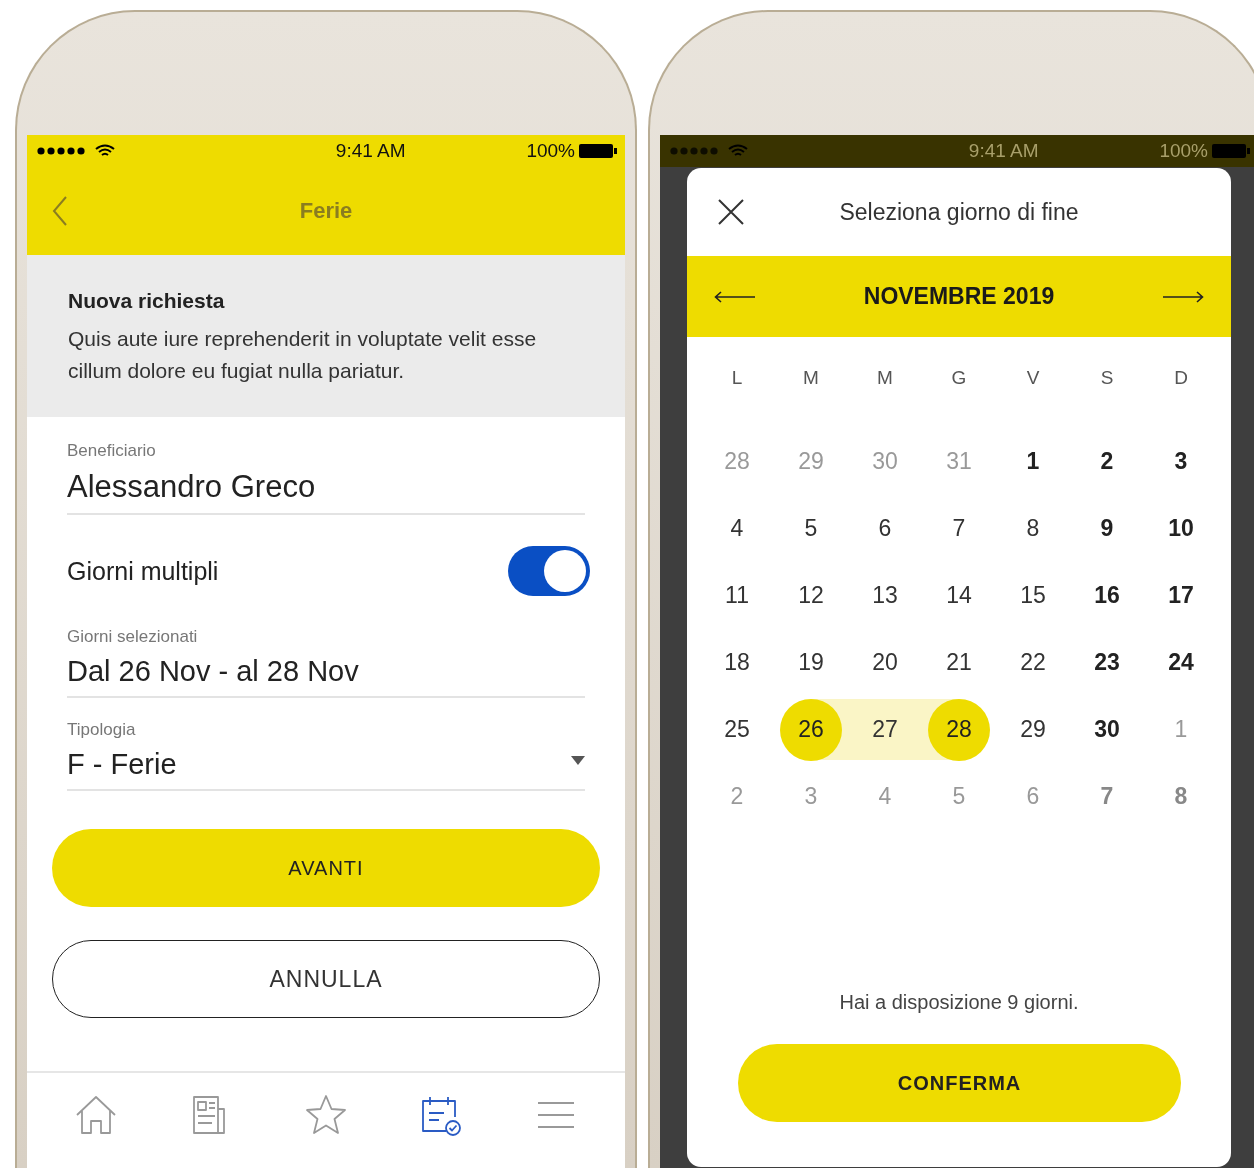 Image resolution: width=1254 pixels, height=1168 pixels. What do you see at coordinates (735, 296) in the screenshot?
I see `previous-arrow-icon` at bounding box center [735, 296].